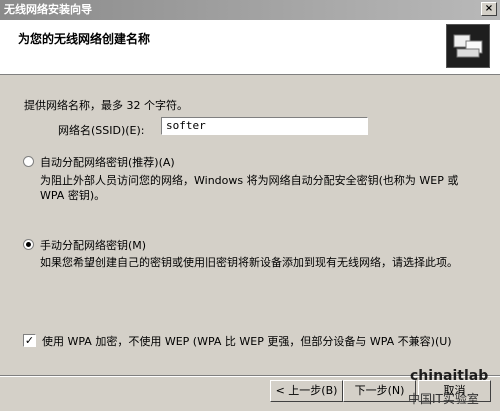 This screenshot has height=411, width=500. I want to click on window-title: 无线网络安装向导, so click(48, 9).